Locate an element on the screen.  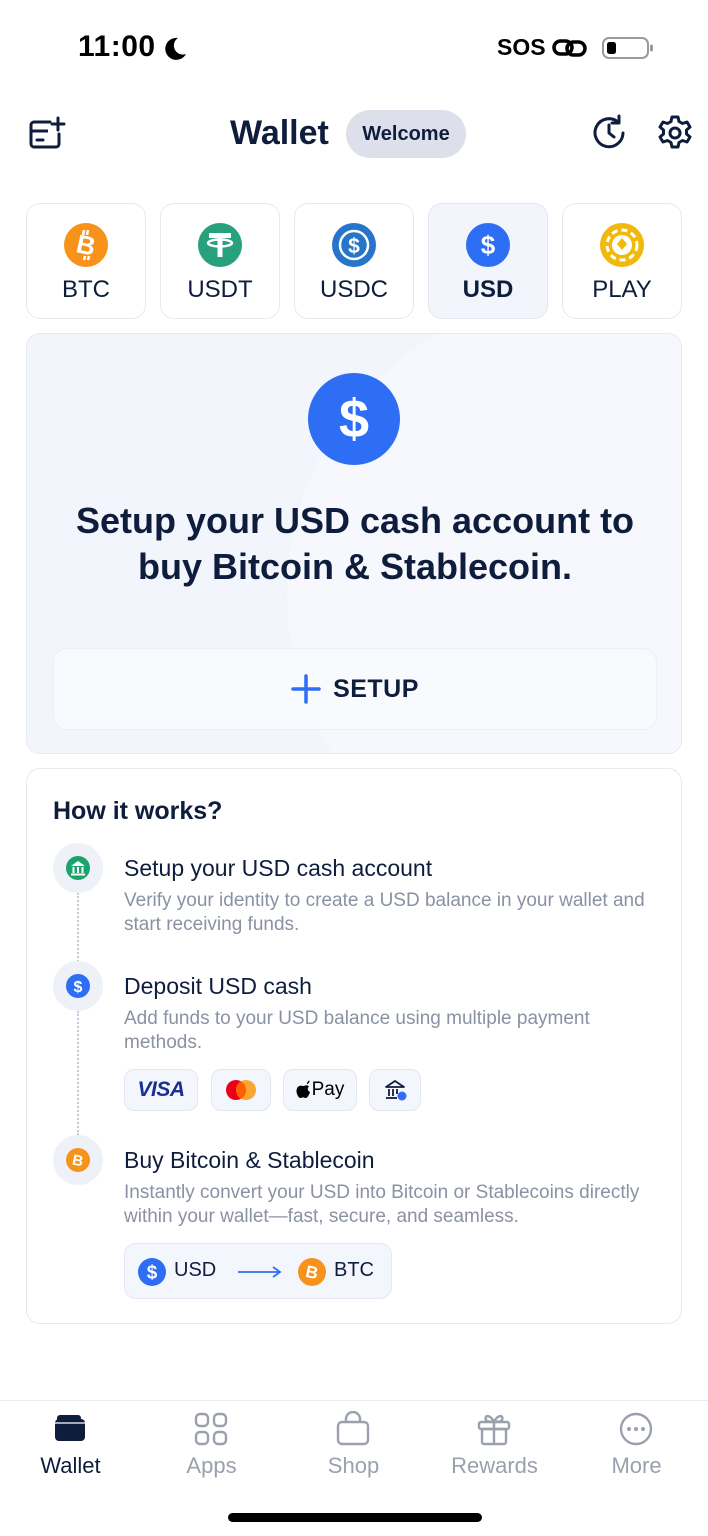
section-title: How it works? is located at coordinates (138, 811).